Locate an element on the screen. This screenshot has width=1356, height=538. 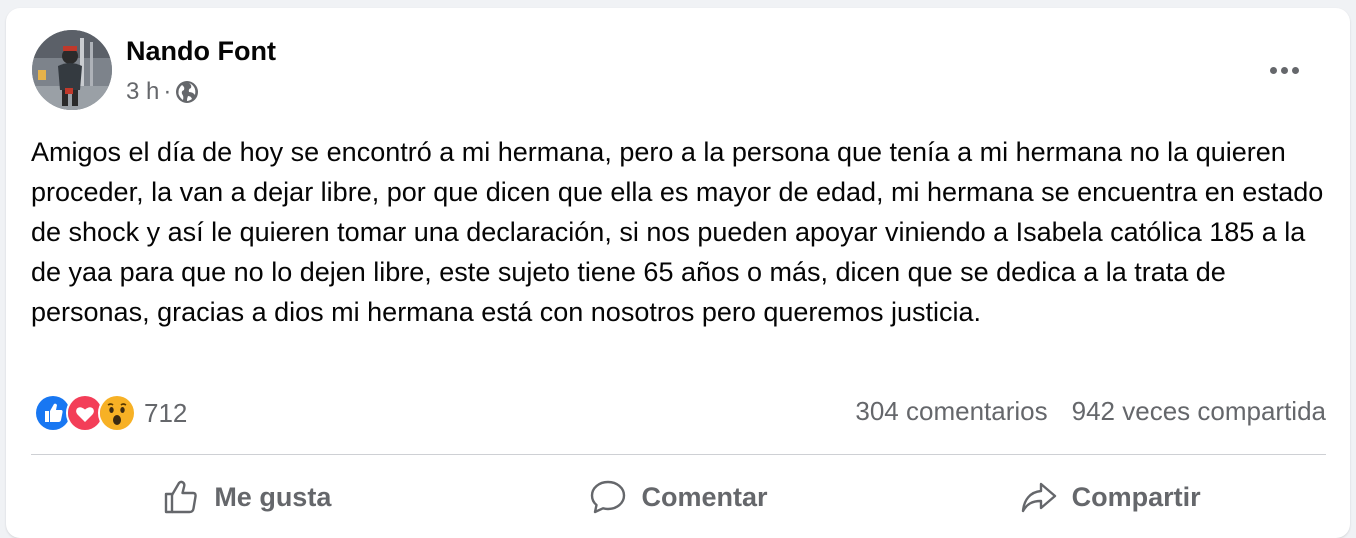
more-options-button is located at coordinates (1284, 70).